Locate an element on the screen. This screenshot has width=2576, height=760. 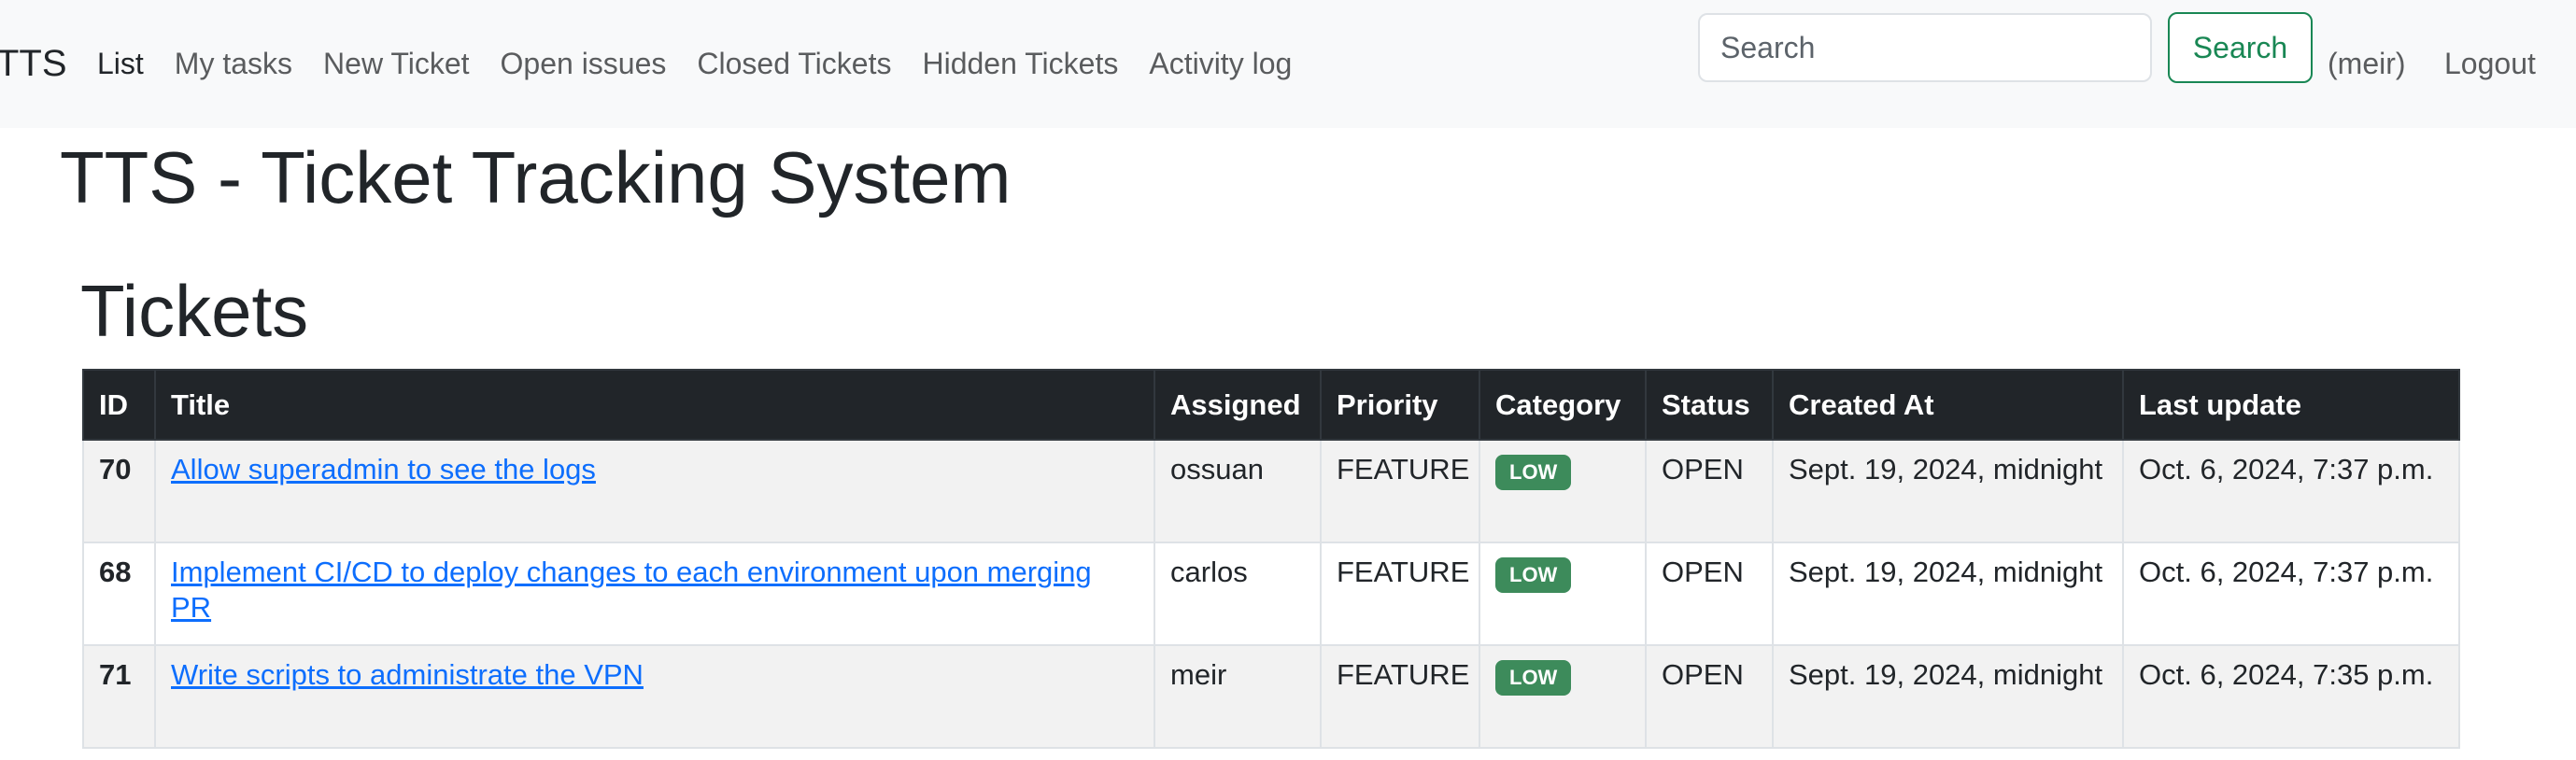
navbar-brand: TTS is located at coordinates (33, 64).